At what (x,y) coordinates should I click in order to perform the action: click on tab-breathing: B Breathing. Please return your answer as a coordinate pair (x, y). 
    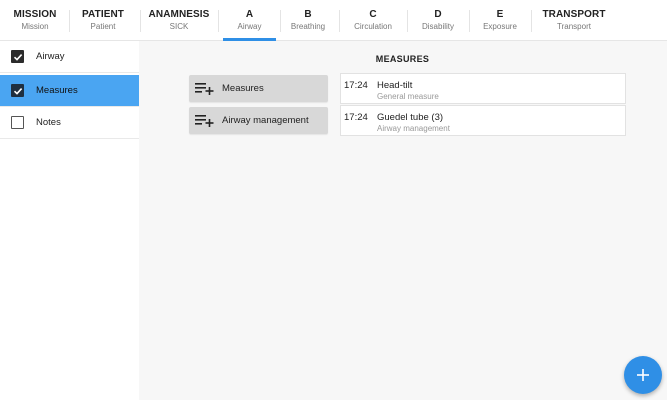
    Looking at the image, I should click on (308, 20).